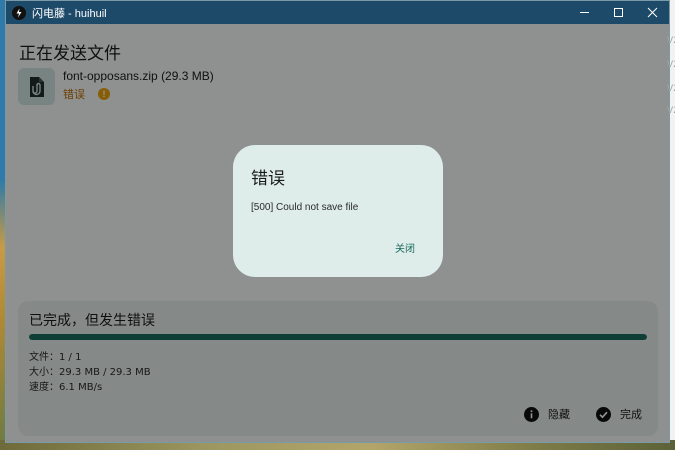 This screenshot has height=450, width=675. I want to click on minimize-icon, so click(584, 12).